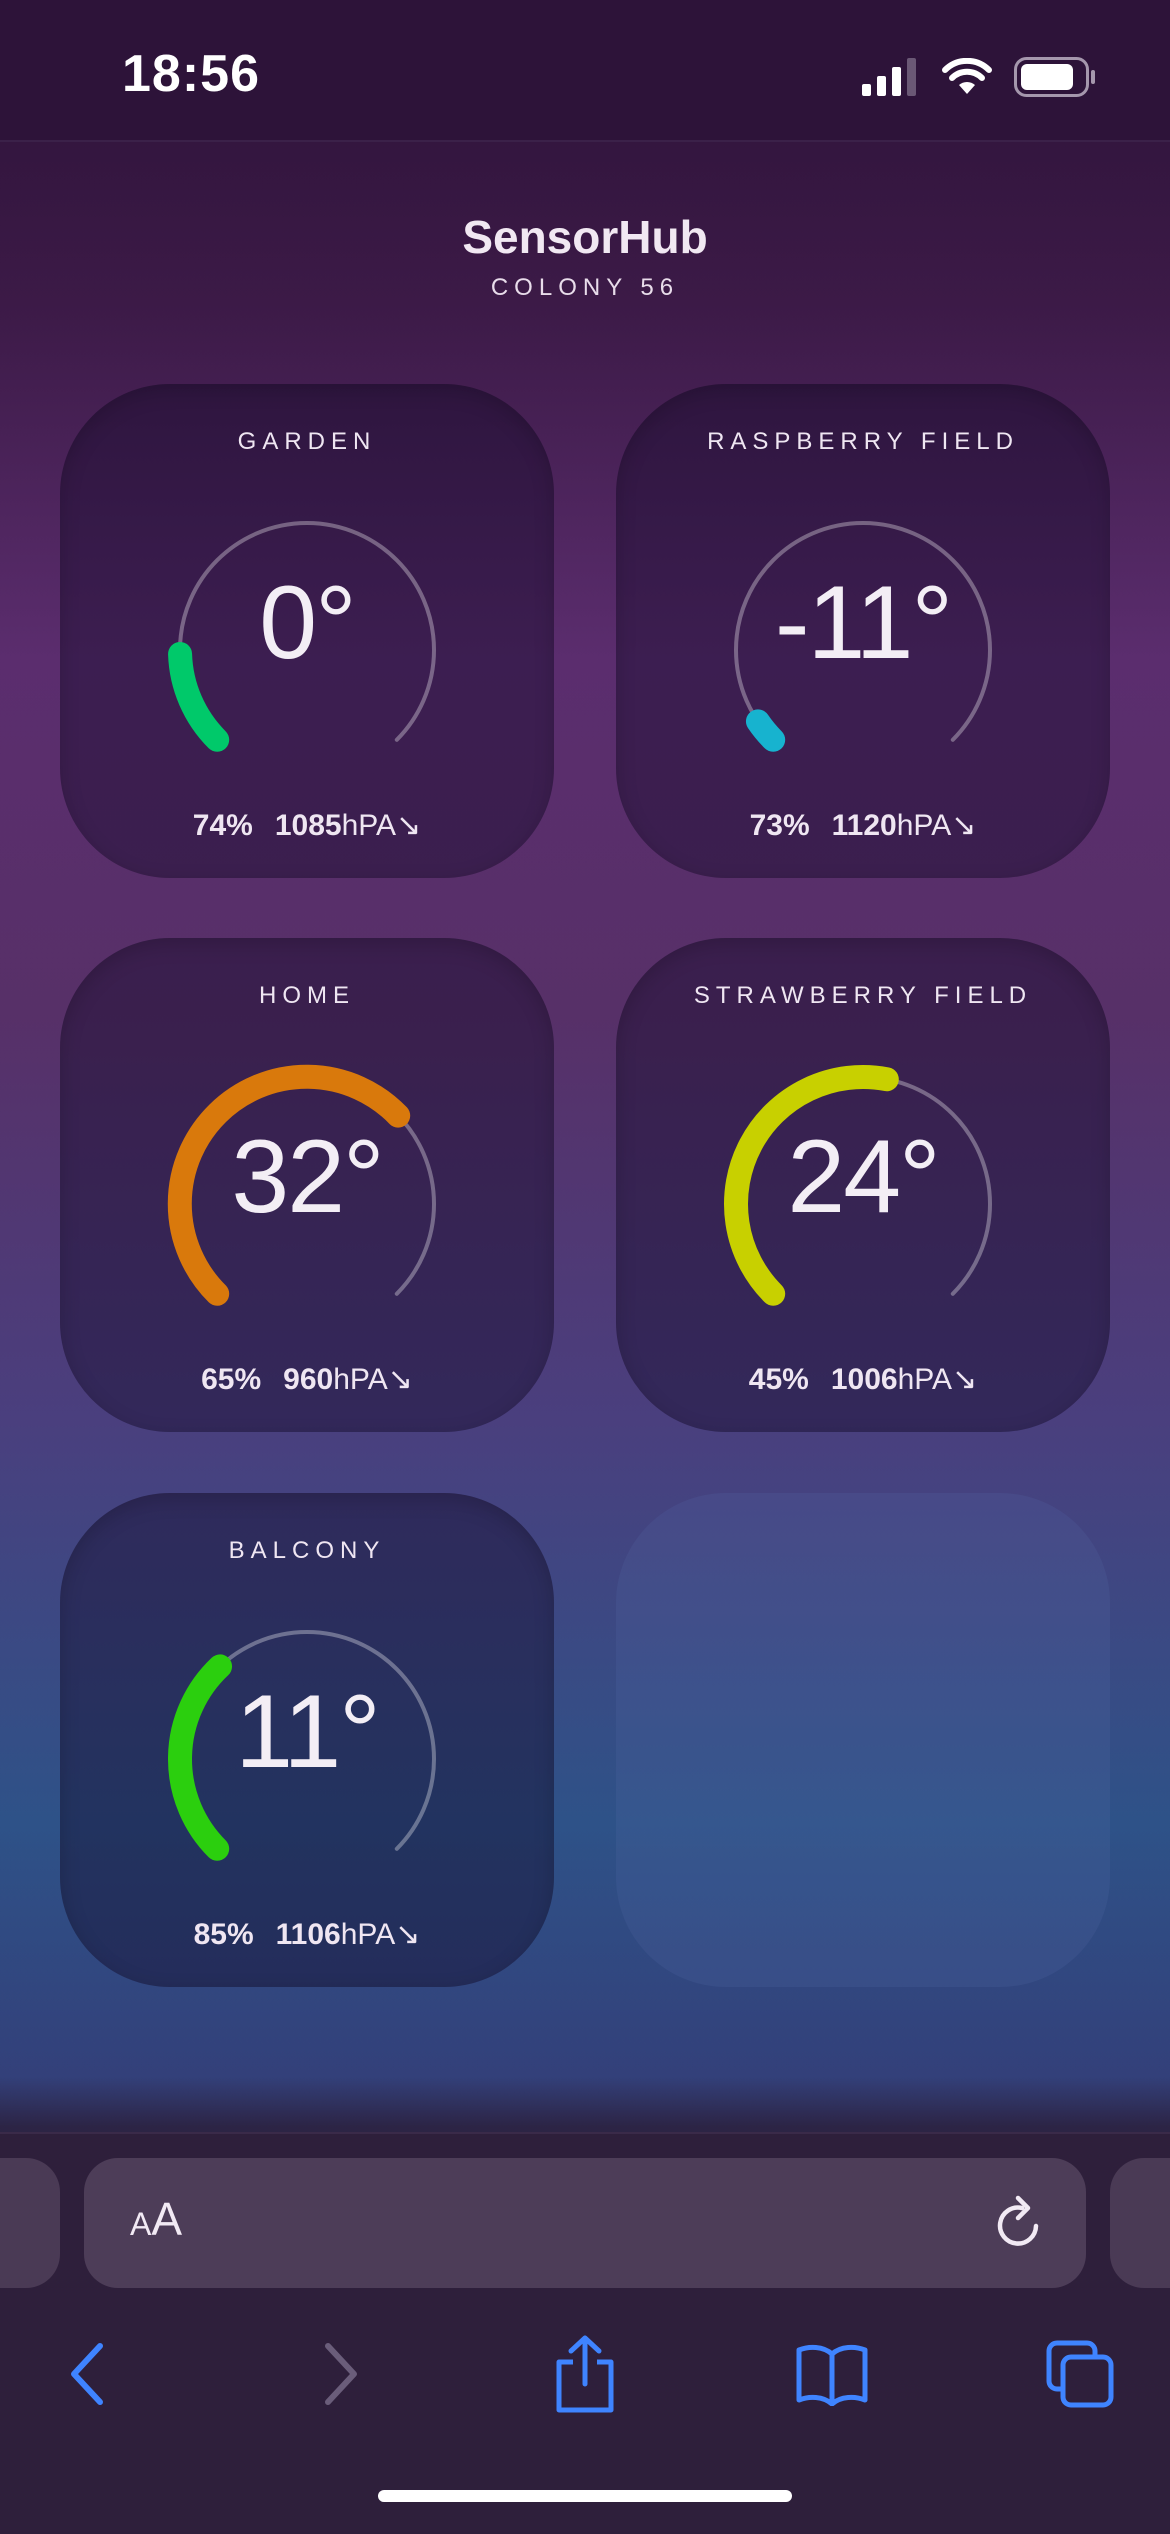 The width and height of the screenshot is (1170, 2534). I want to click on share-button, so click(585, 2374).